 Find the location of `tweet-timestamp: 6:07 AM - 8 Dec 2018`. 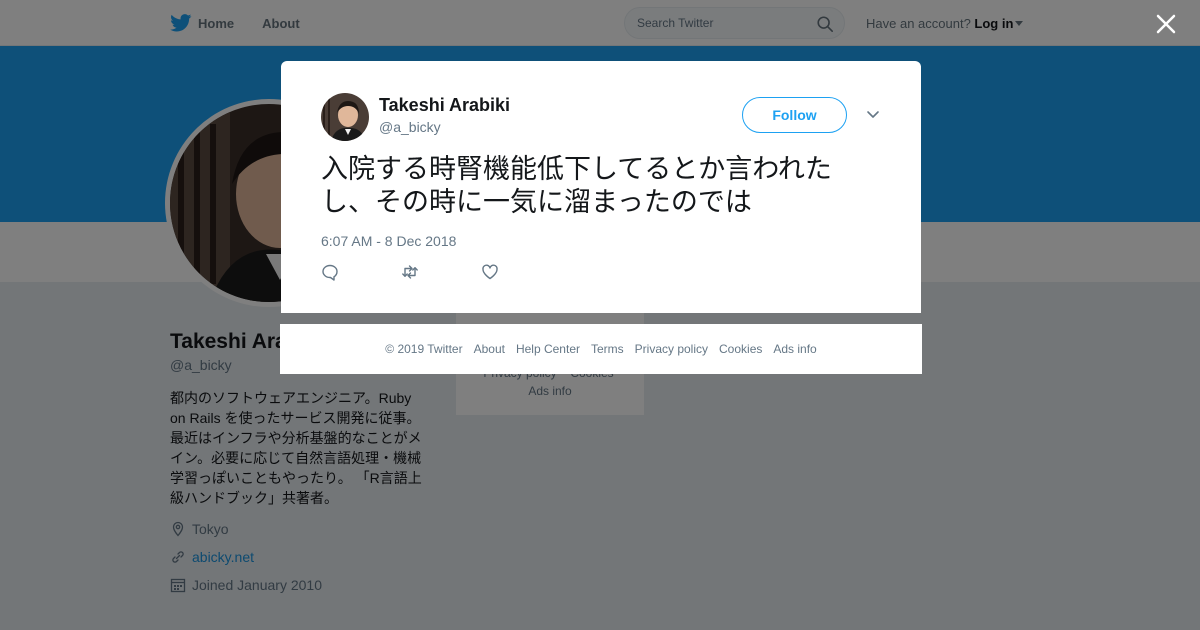

tweet-timestamp: 6:07 AM - 8 Dec 2018 is located at coordinates (388, 241).